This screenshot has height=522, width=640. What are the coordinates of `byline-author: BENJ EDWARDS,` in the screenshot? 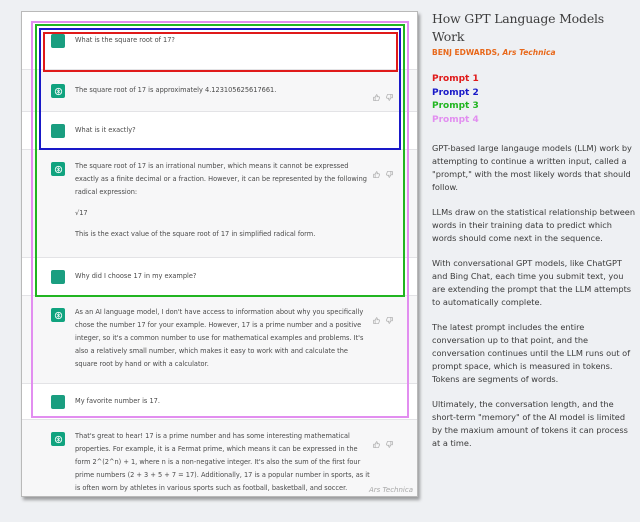 It's located at (467, 52).